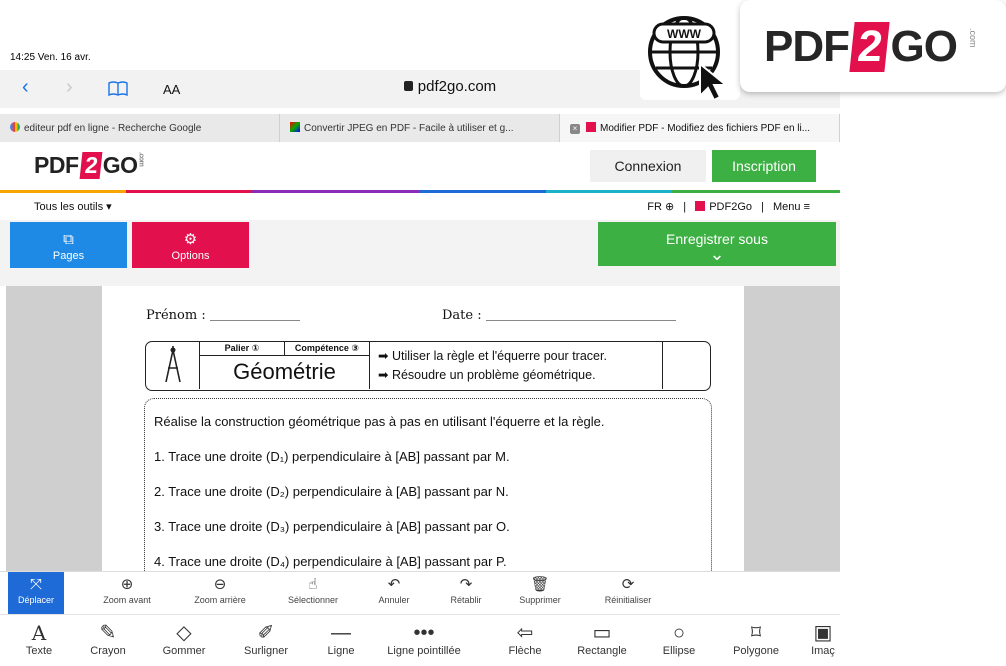  What do you see at coordinates (190, 239) in the screenshot?
I see `gear-icon: ⚙` at bounding box center [190, 239].